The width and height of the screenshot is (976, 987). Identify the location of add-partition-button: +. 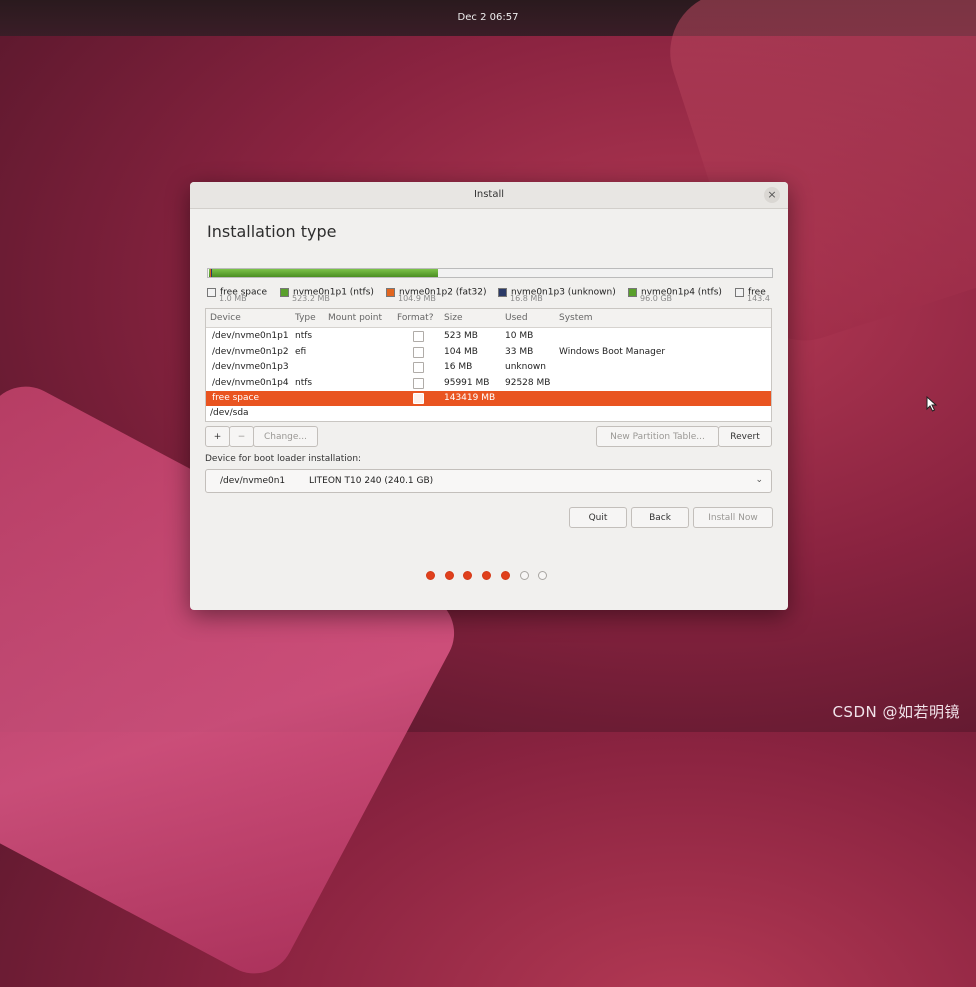
(217, 436).